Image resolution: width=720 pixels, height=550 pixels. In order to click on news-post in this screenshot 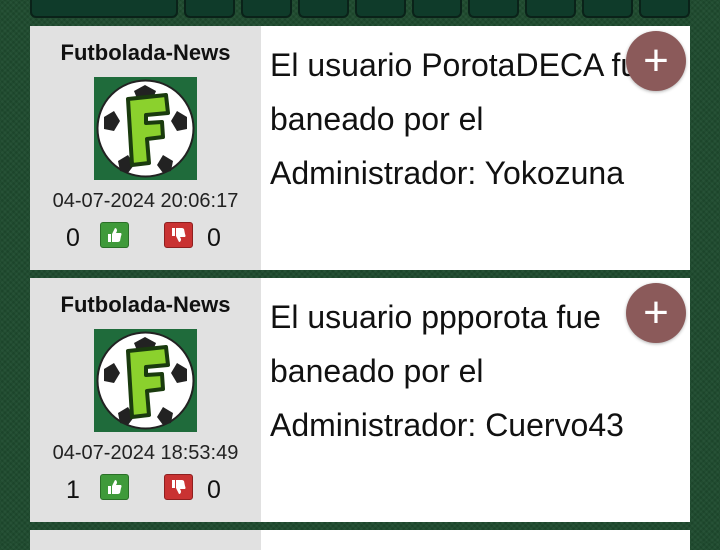, I will do `click(360, 540)`.